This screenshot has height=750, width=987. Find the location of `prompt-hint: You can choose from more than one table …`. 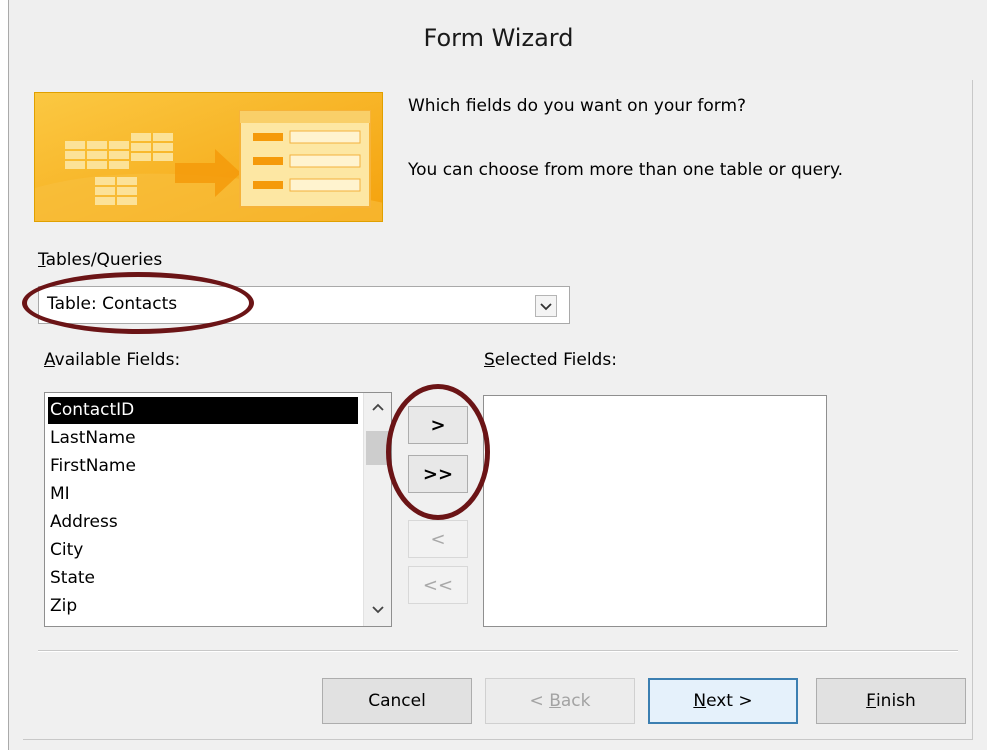

prompt-hint: You can choose from more than one table … is located at coordinates (626, 170).